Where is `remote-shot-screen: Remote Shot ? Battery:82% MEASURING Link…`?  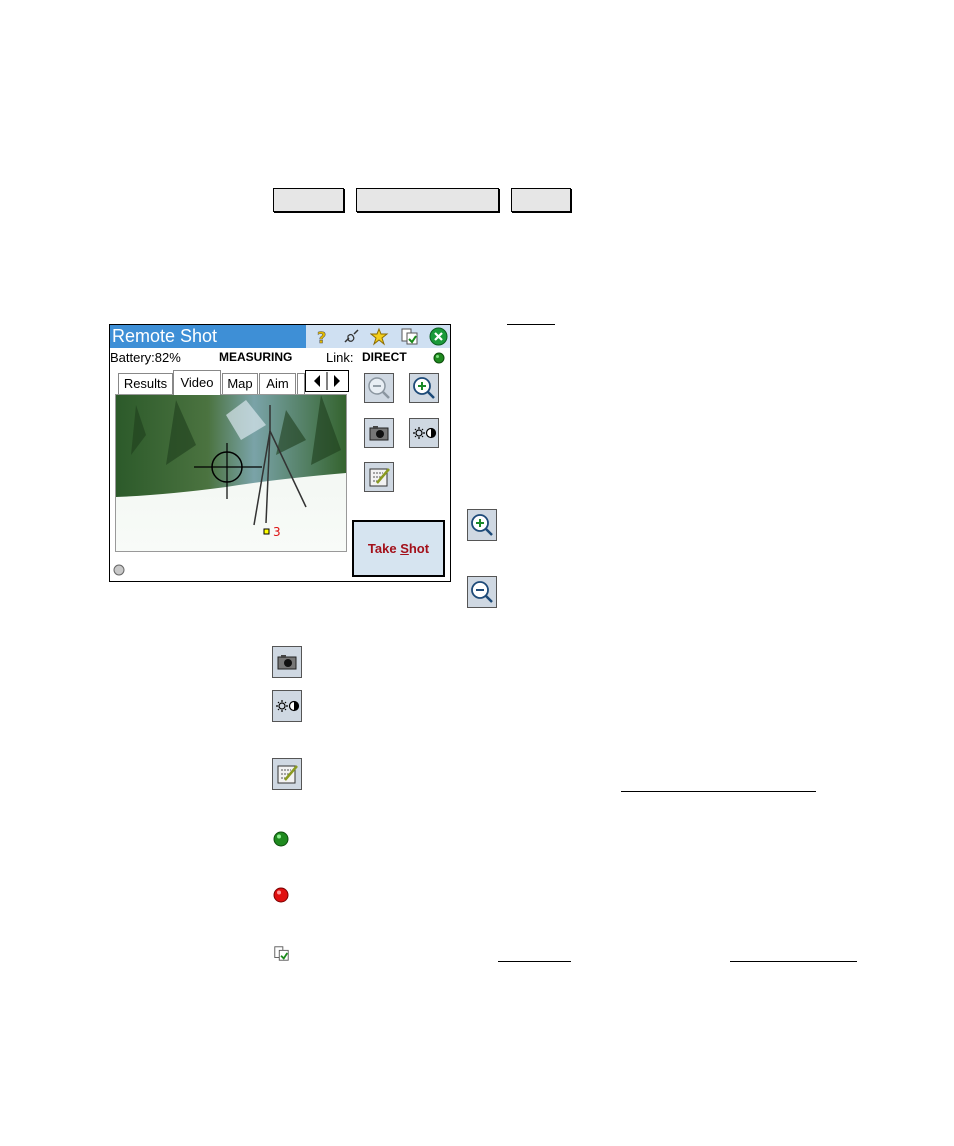 remote-shot-screen: Remote Shot ? Battery:82% MEASURING Link… is located at coordinates (280, 453).